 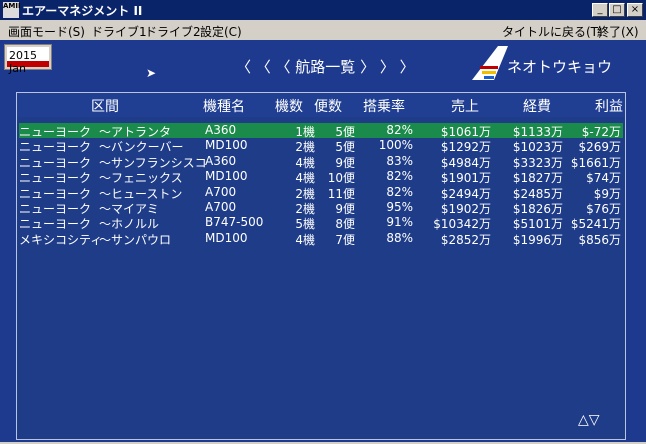 I want to click on header-model: 機種名, so click(x=224, y=107).